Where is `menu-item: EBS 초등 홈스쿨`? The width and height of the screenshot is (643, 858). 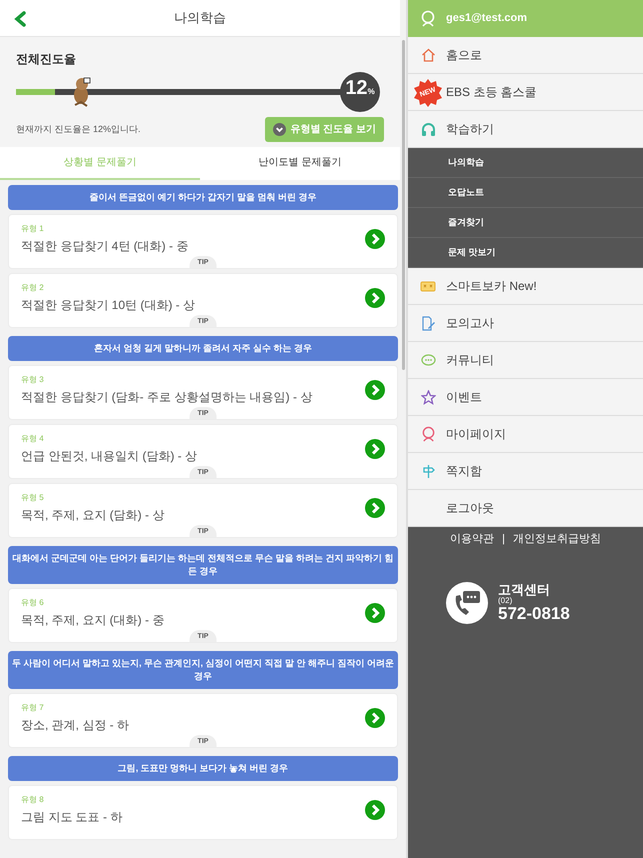 menu-item: EBS 초등 홈스쿨 is located at coordinates (491, 92).